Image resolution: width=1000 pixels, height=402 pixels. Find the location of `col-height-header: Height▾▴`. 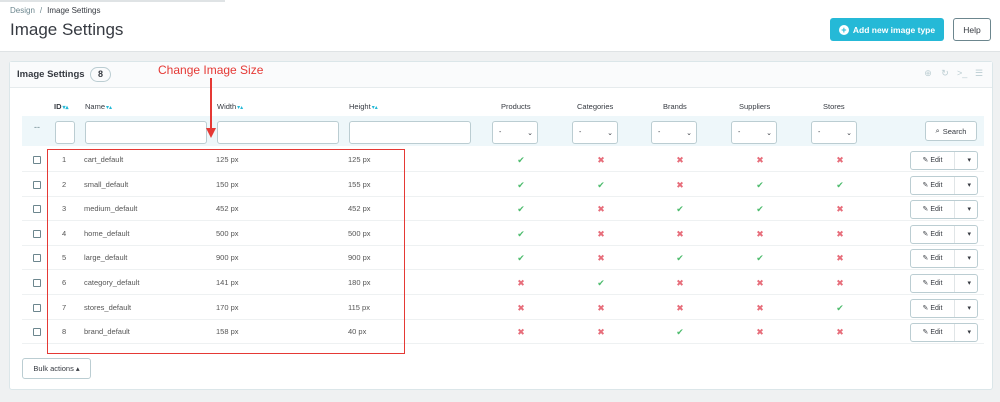

col-height-header: Height▾▴ is located at coordinates (363, 106).